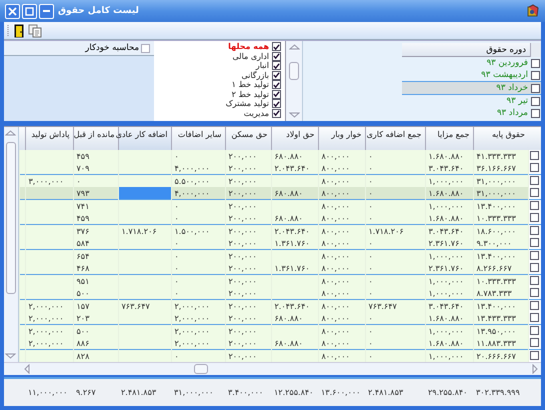 This screenshot has height=410, width=545. What do you see at coordinates (294, 138) in the screenshot?
I see `column-header: حق اولاد` at bounding box center [294, 138].